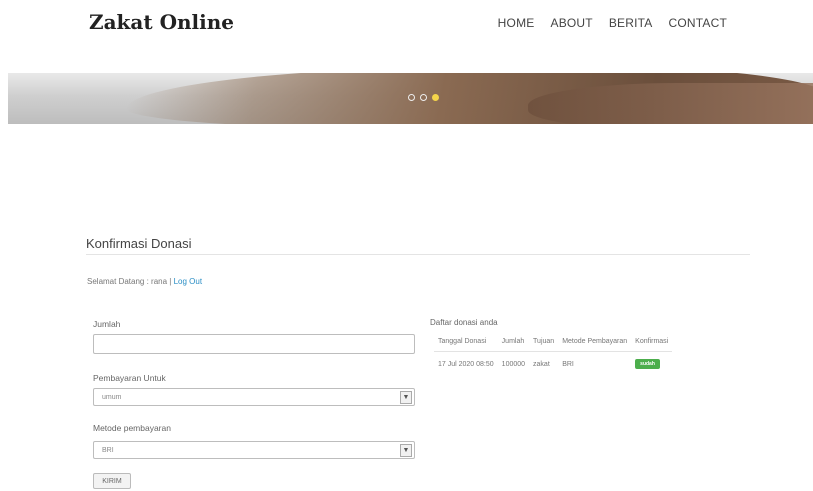 The image size is (813, 491). Describe the element at coordinates (670, 103) in the screenshot. I see `hero-image-detail` at that location.